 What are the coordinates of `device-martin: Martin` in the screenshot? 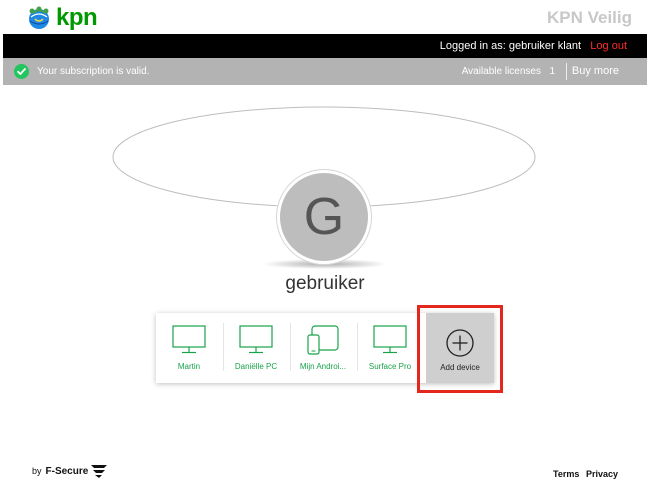 It's located at (189, 348).